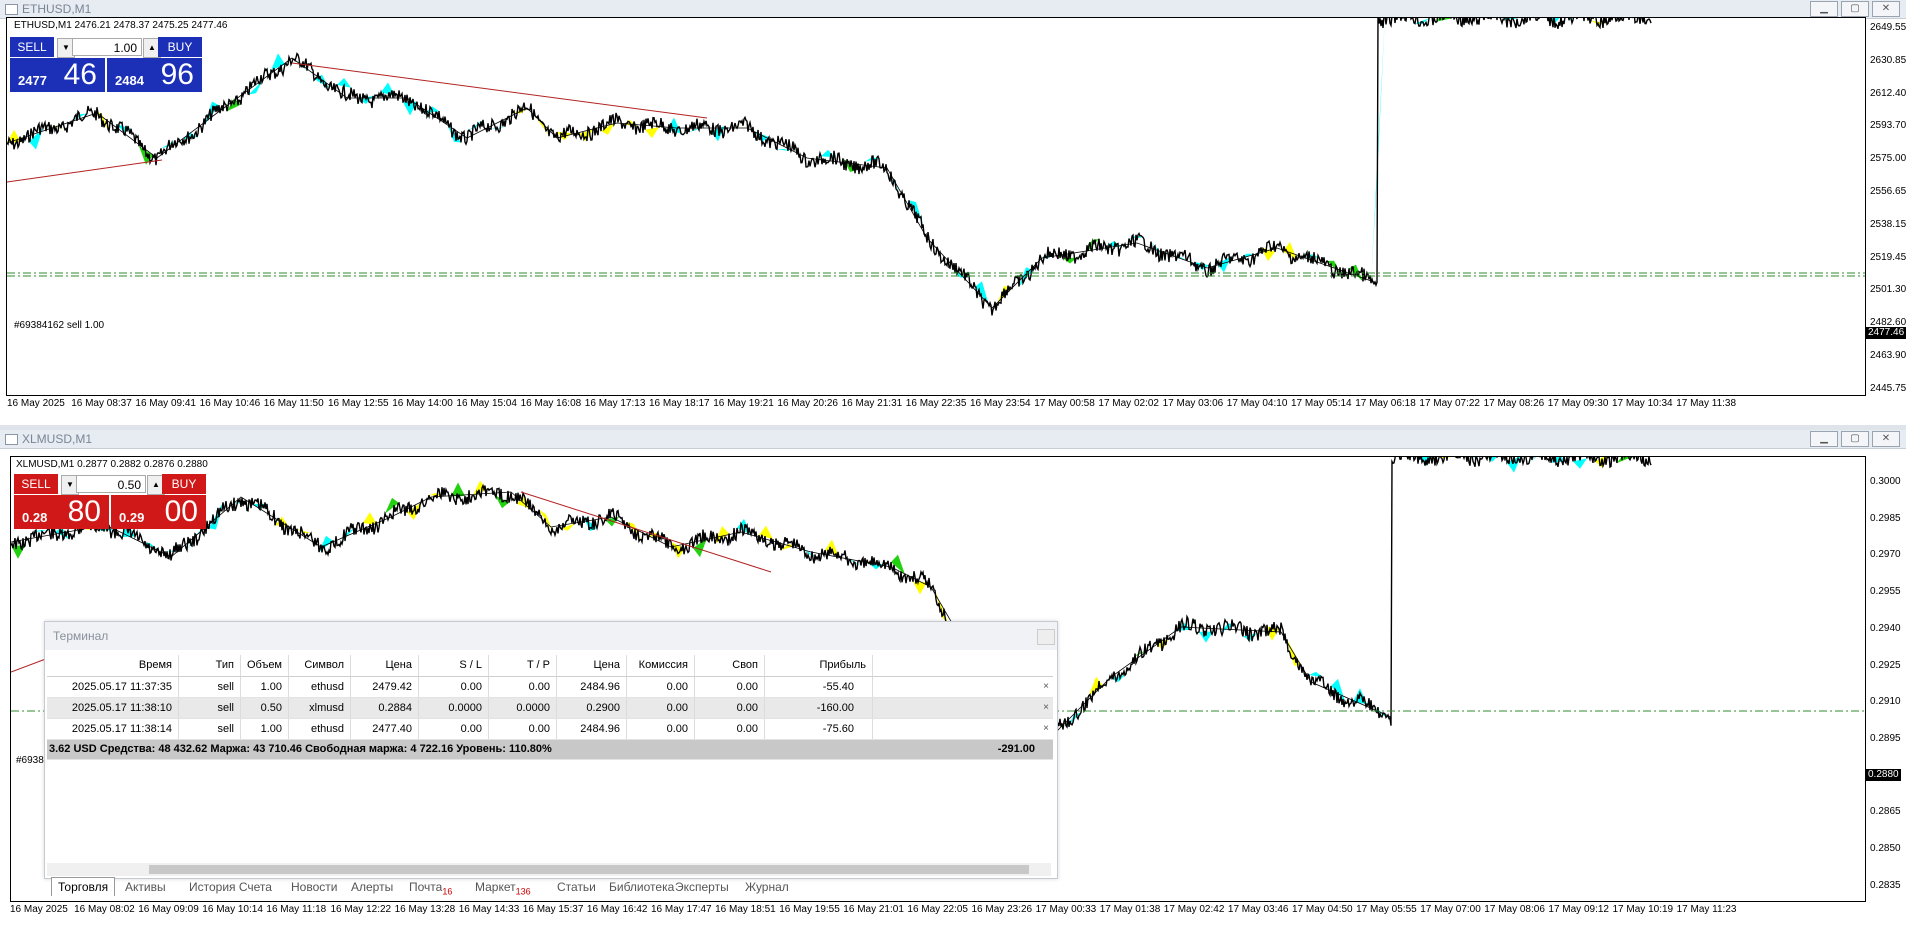  I want to click on tab-badge: 136, so click(523, 891).